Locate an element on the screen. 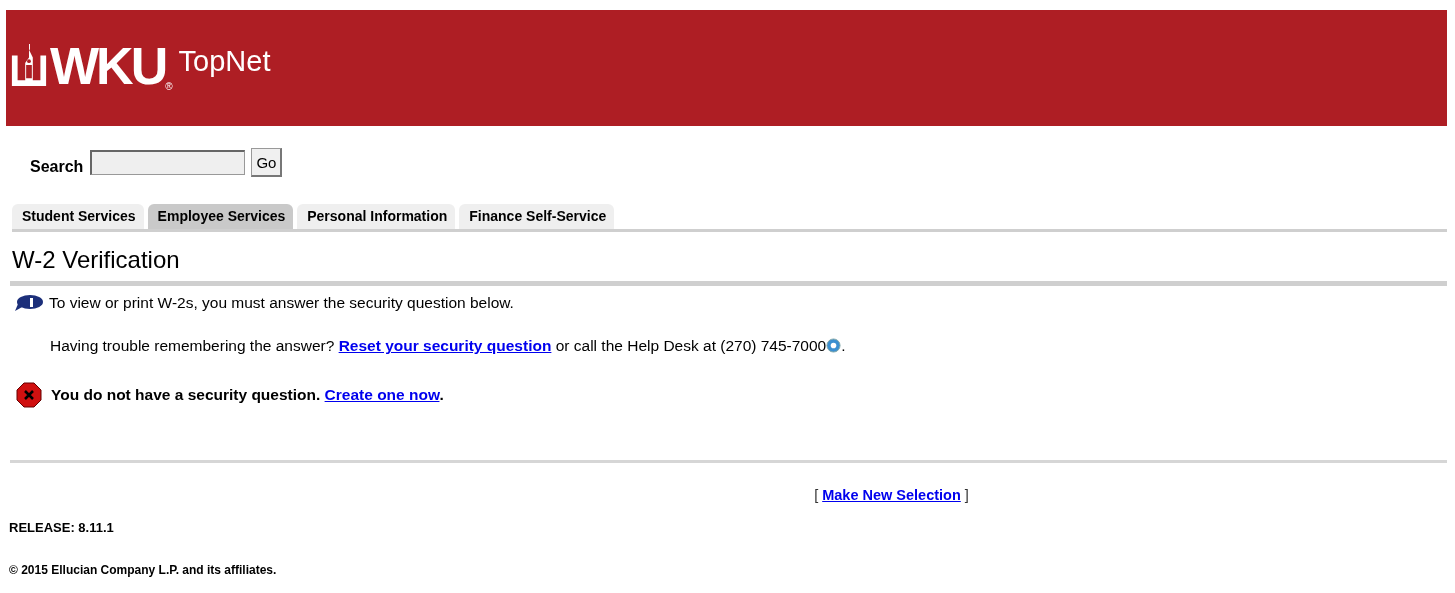 This screenshot has width=1455, height=593. tower-icon is located at coordinates (29, 65).